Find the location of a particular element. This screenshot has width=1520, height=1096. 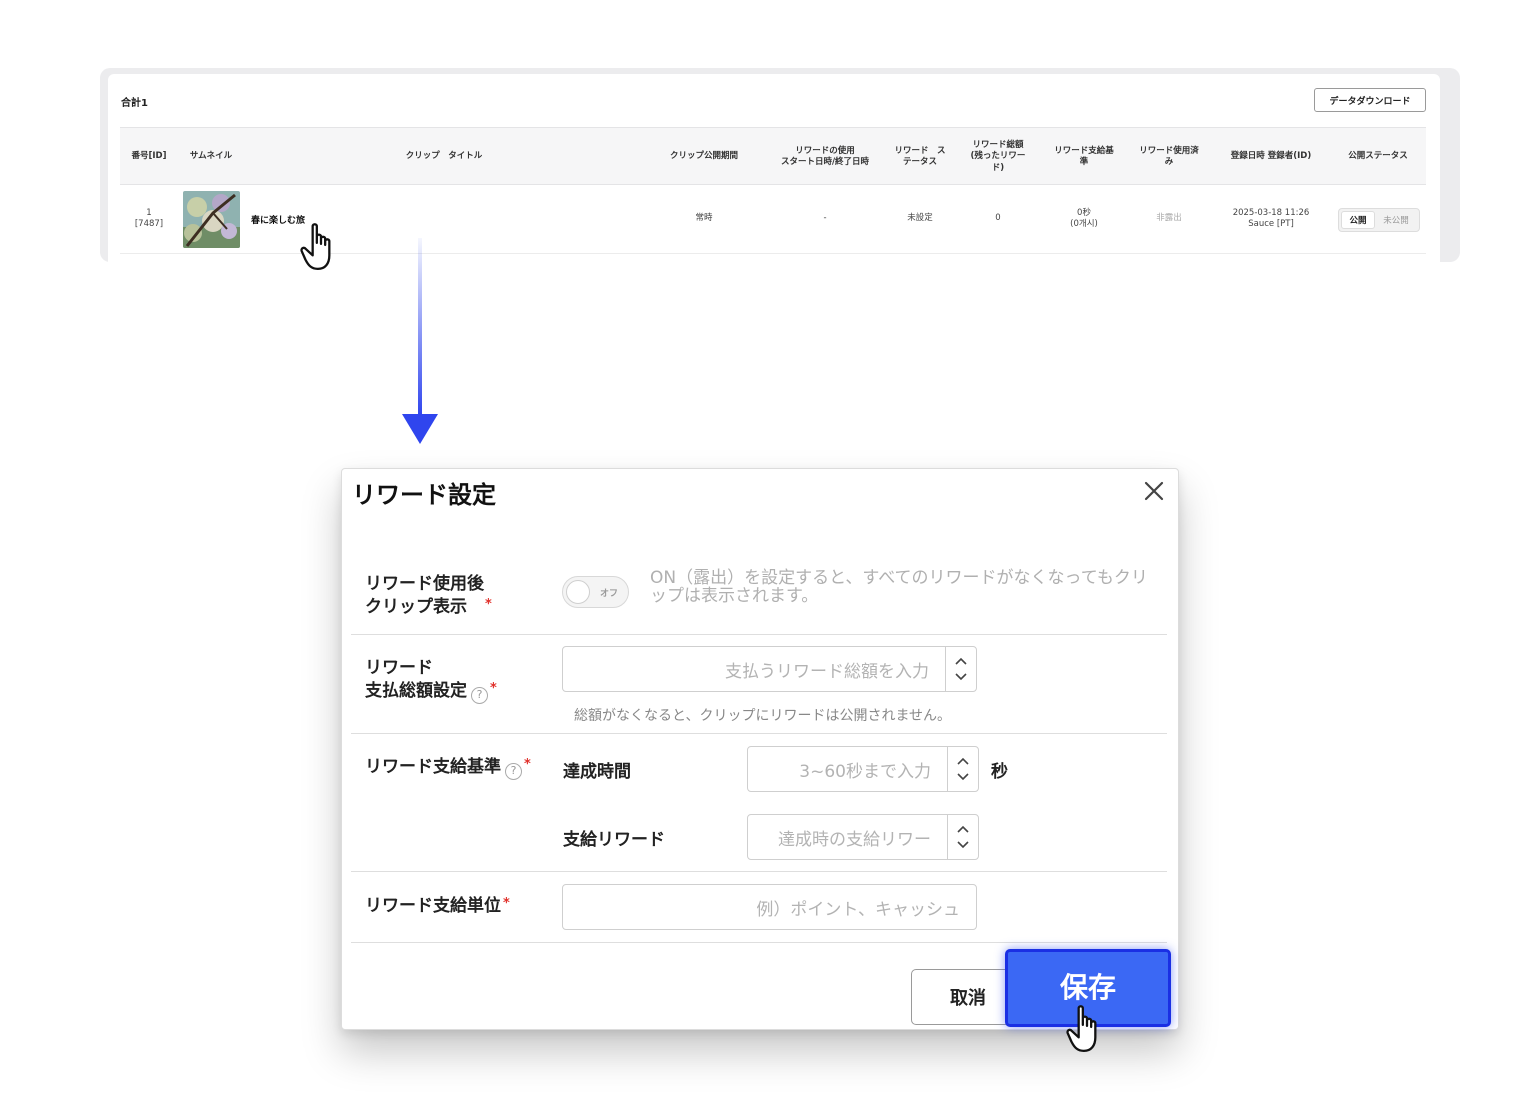

header-title: クリップ タイトル is located at coordinates (444, 156).